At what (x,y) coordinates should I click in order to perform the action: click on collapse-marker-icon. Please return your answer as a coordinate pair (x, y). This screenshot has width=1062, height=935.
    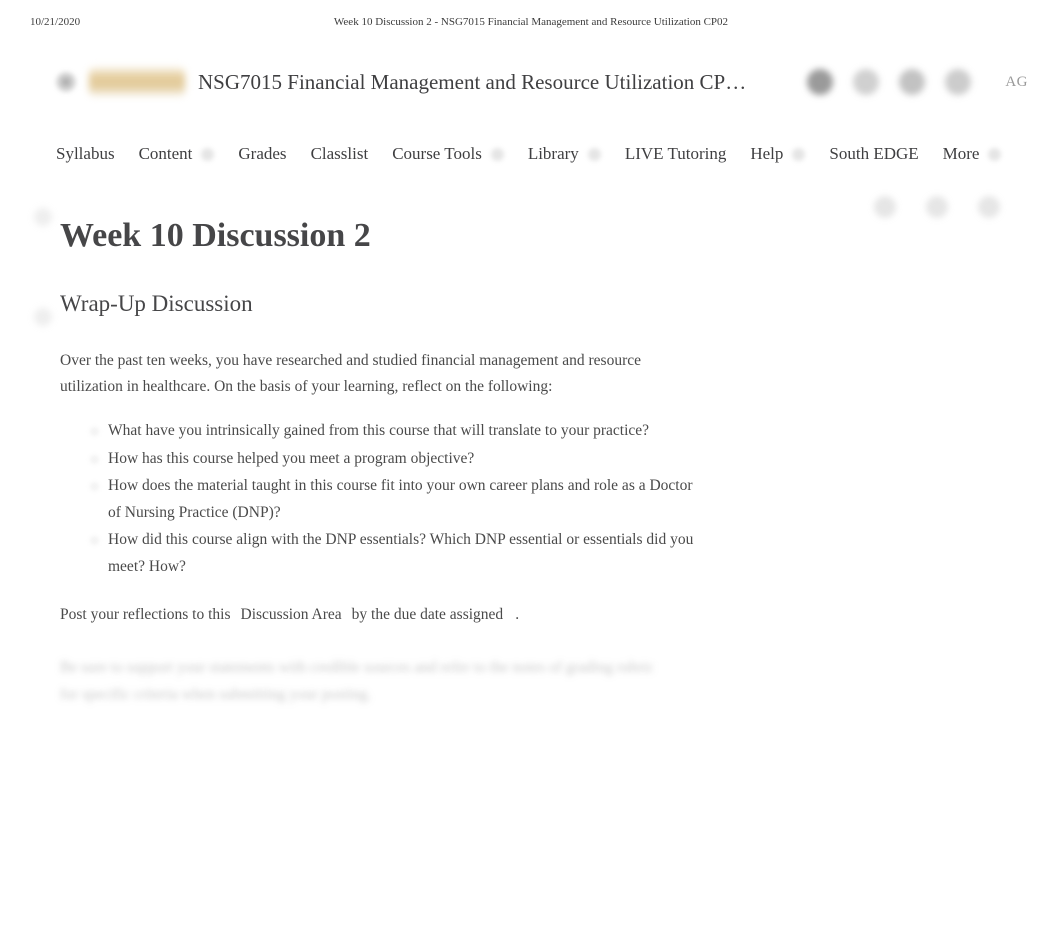
    Looking at the image, I should click on (43, 217).